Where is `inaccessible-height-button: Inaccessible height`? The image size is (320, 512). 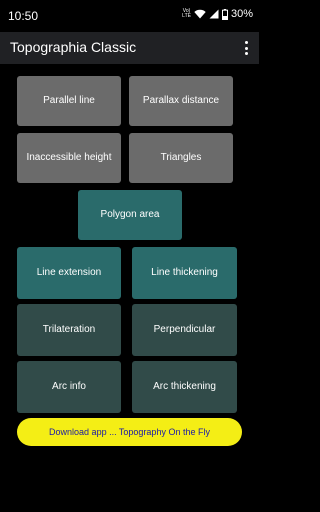 inaccessible-height-button: Inaccessible height is located at coordinates (69, 158).